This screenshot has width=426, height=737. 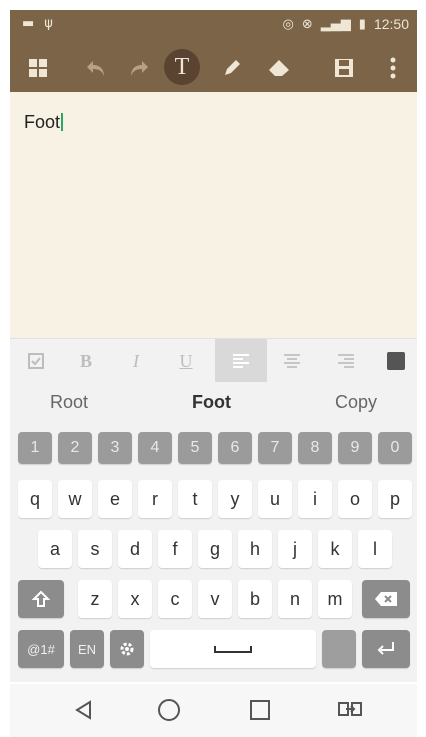 I want to click on key-g: g, so click(x=215, y=549).